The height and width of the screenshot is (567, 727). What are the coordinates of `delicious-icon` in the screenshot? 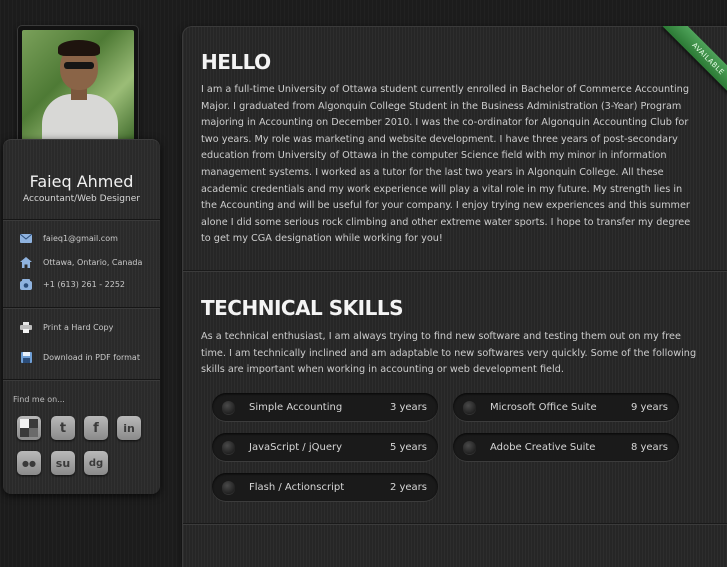 It's located at (29, 428).